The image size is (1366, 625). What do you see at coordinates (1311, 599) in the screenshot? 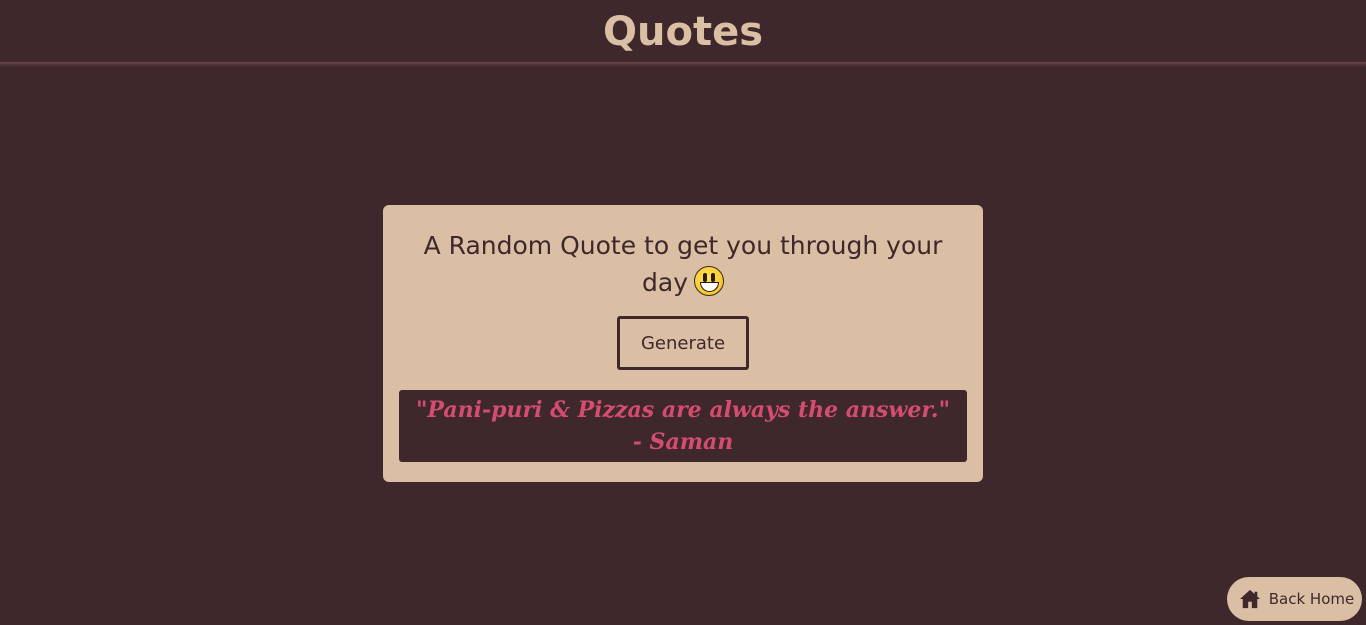
I see `back-home-label: Back Home` at bounding box center [1311, 599].